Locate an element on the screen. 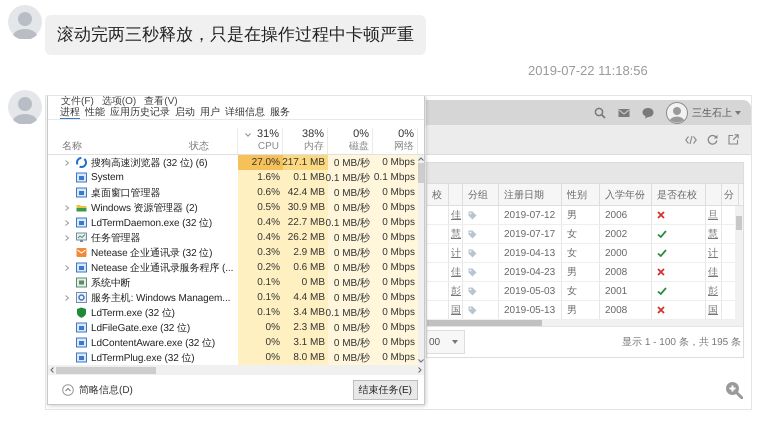 The width and height of the screenshot is (767, 424). tab: 详细信息 is located at coordinates (245, 113).